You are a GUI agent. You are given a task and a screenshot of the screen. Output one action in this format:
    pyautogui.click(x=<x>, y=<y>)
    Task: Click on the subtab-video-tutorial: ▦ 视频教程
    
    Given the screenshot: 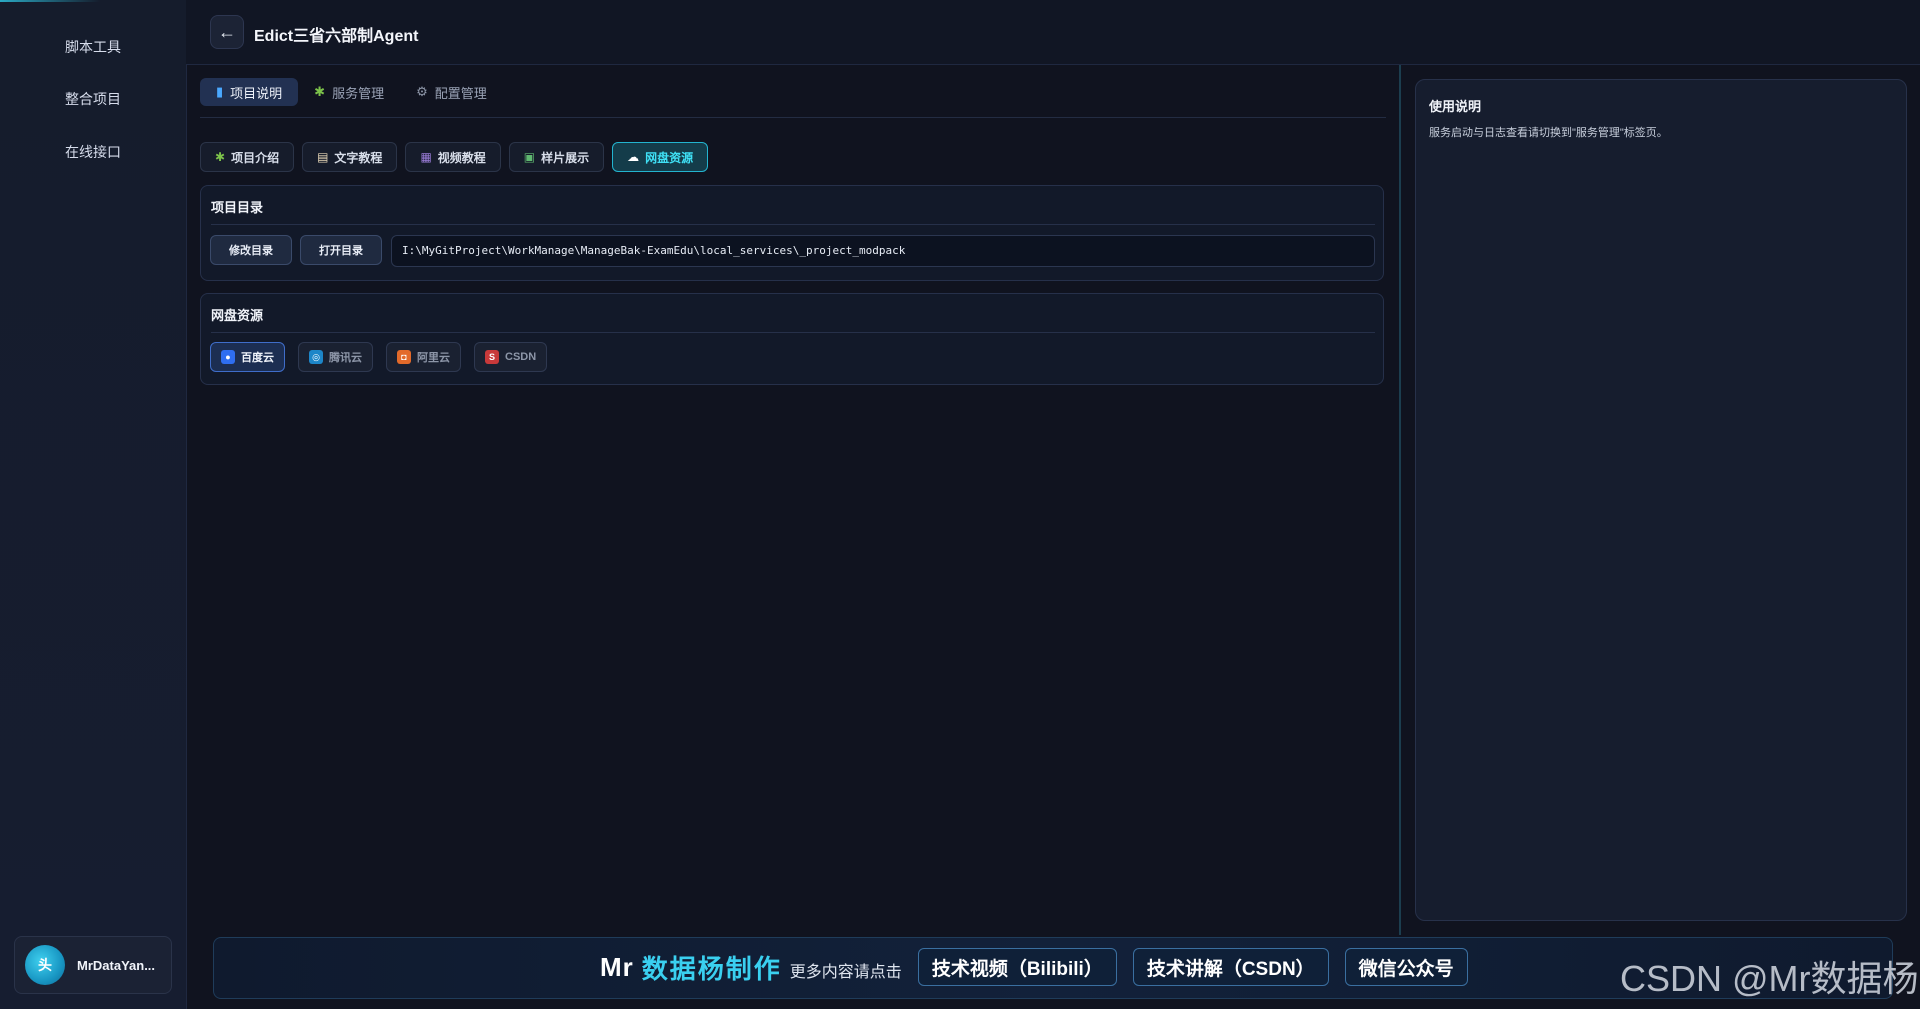 What is the action you would take?
    pyautogui.click(x=453, y=157)
    